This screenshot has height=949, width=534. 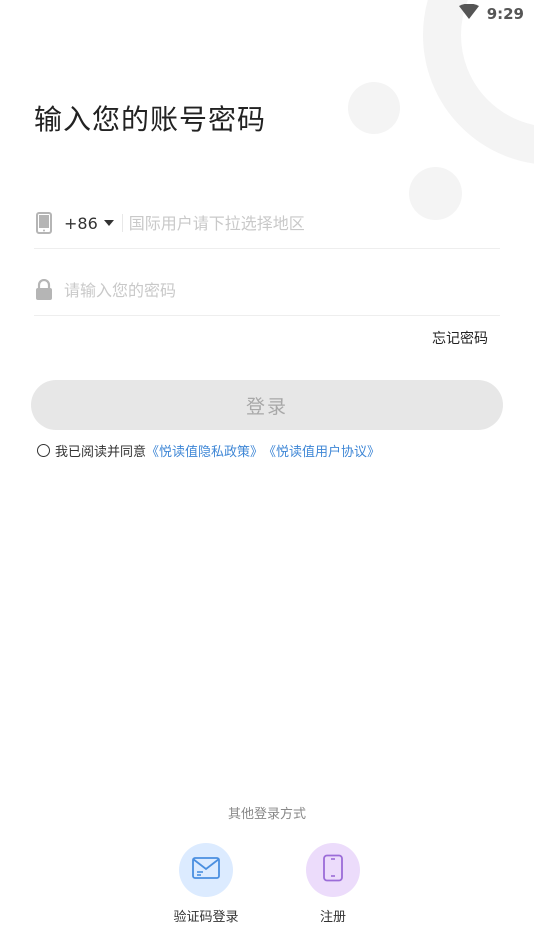 I want to click on forgot-password-link: 忘记密码, so click(x=460, y=338).